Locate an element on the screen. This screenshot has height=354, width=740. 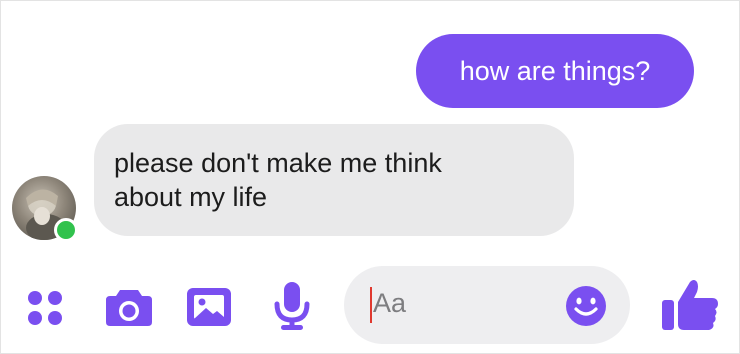
text-caret is located at coordinates (371, 305).